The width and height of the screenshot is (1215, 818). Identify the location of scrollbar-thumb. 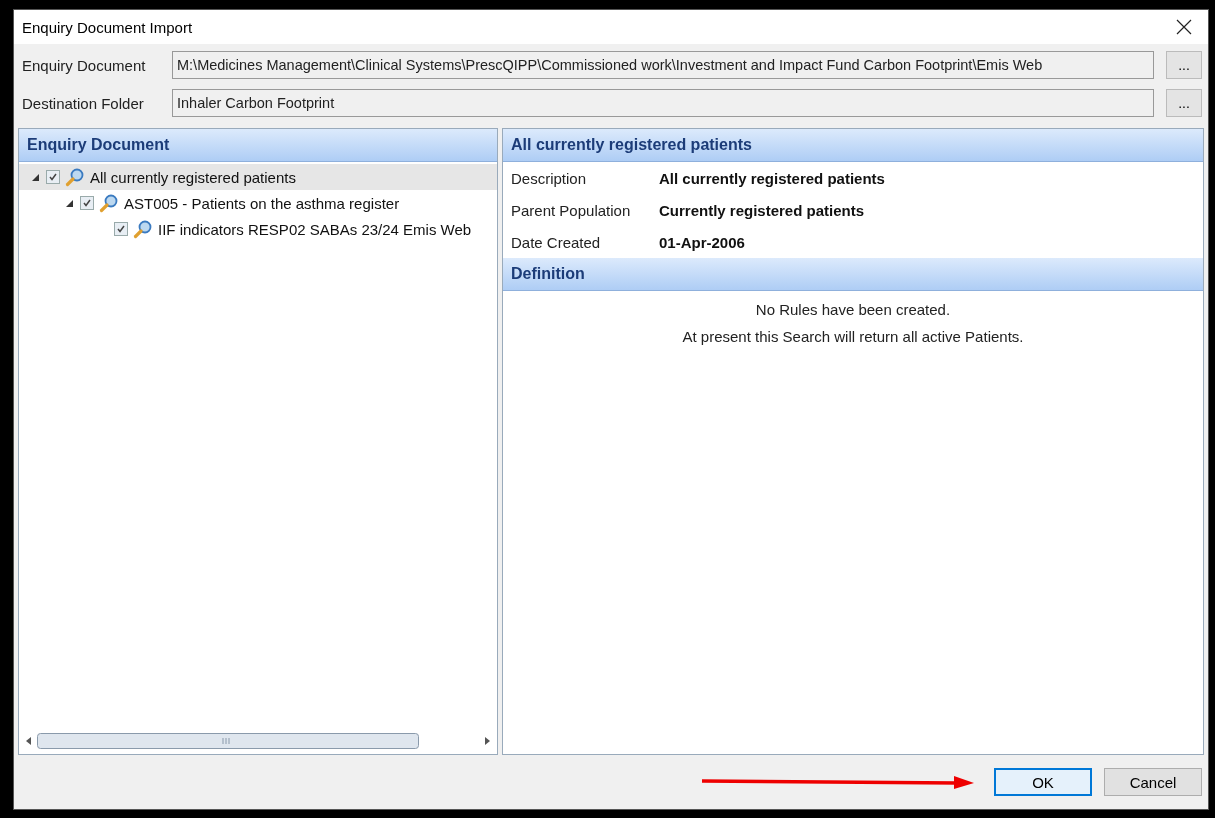
(228, 741).